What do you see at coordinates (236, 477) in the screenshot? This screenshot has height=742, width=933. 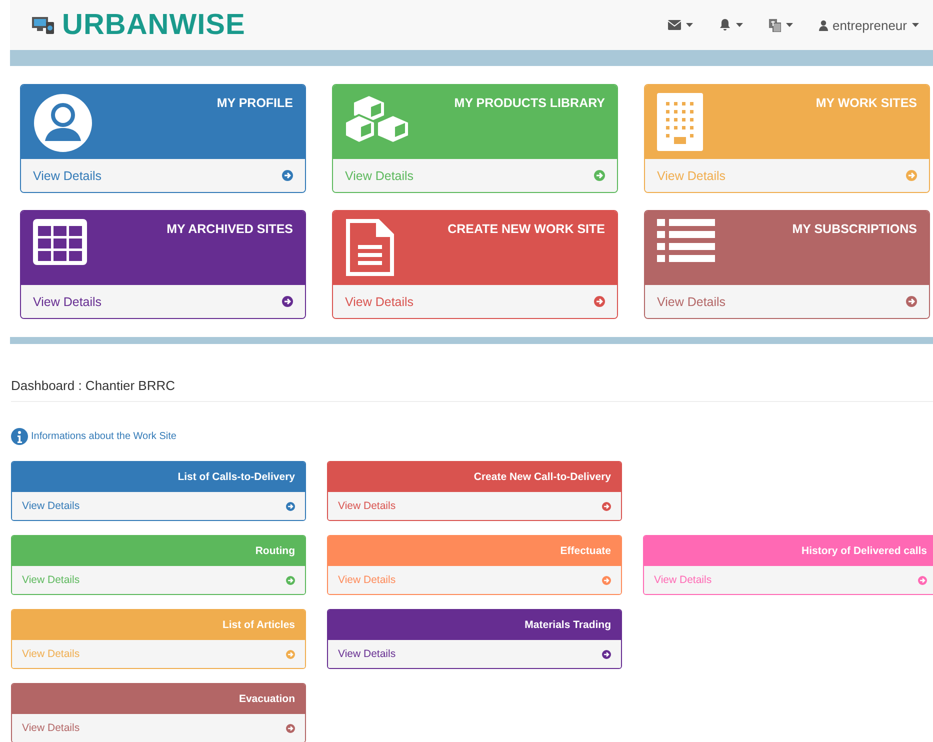 I see `panel-title: List of Calls-to-Delivery` at bounding box center [236, 477].